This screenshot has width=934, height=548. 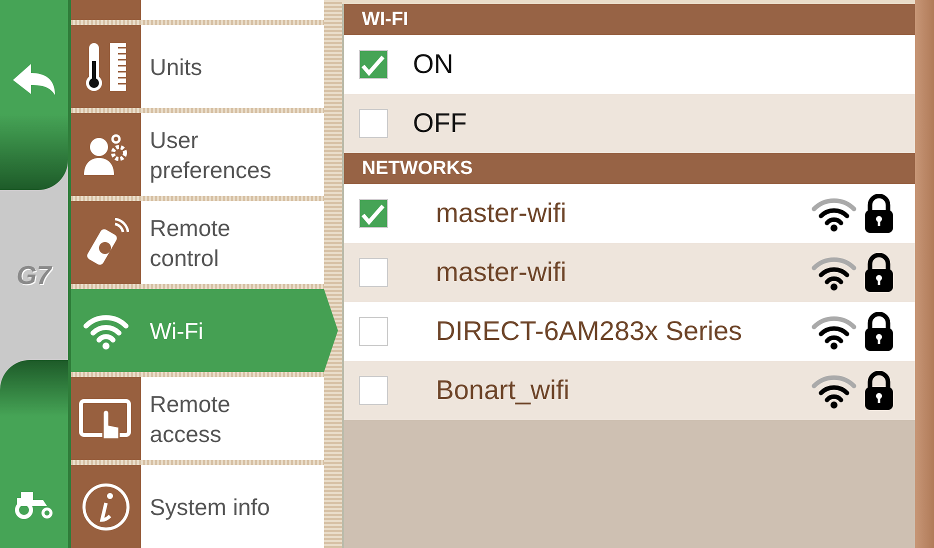 I want to click on section-header: WI-FI, so click(x=630, y=19).